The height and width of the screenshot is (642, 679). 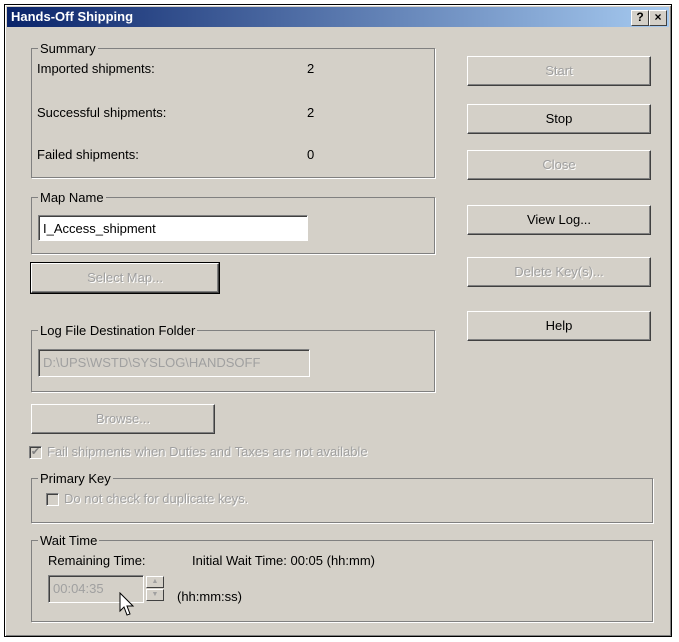 What do you see at coordinates (97, 560) in the screenshot?
I see `remaining-time-label: Remaining Time:` at bounding box center [97, 560].